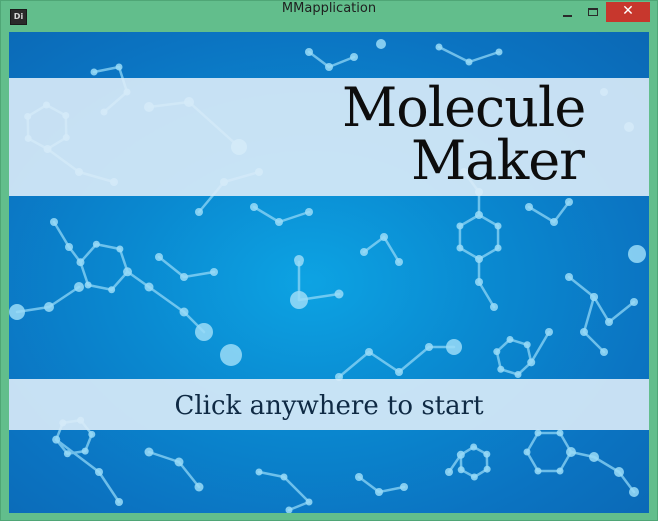 Image resolution: width=658 pixels, height=521 pixels. What do you see at coordinates (329, 406) in the screenshot?
I see `start-prompt: Click anywhere to start` at bounding box center [329, 406].